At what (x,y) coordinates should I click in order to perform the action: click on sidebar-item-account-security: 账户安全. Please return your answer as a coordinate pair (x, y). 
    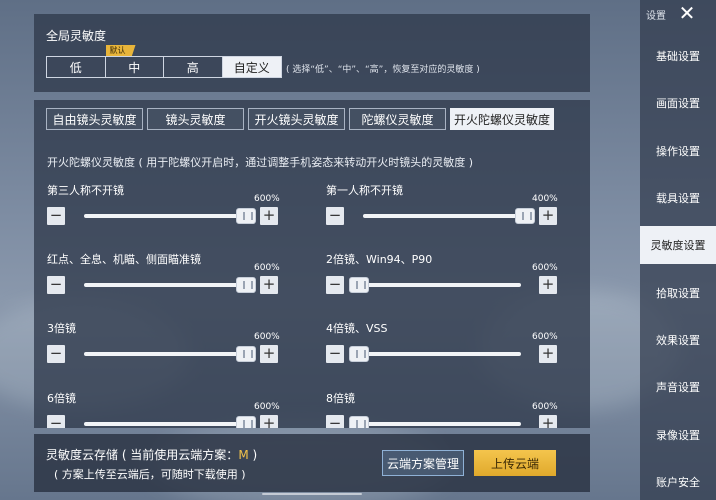
    Looking at the image, I should click on (678, 481).